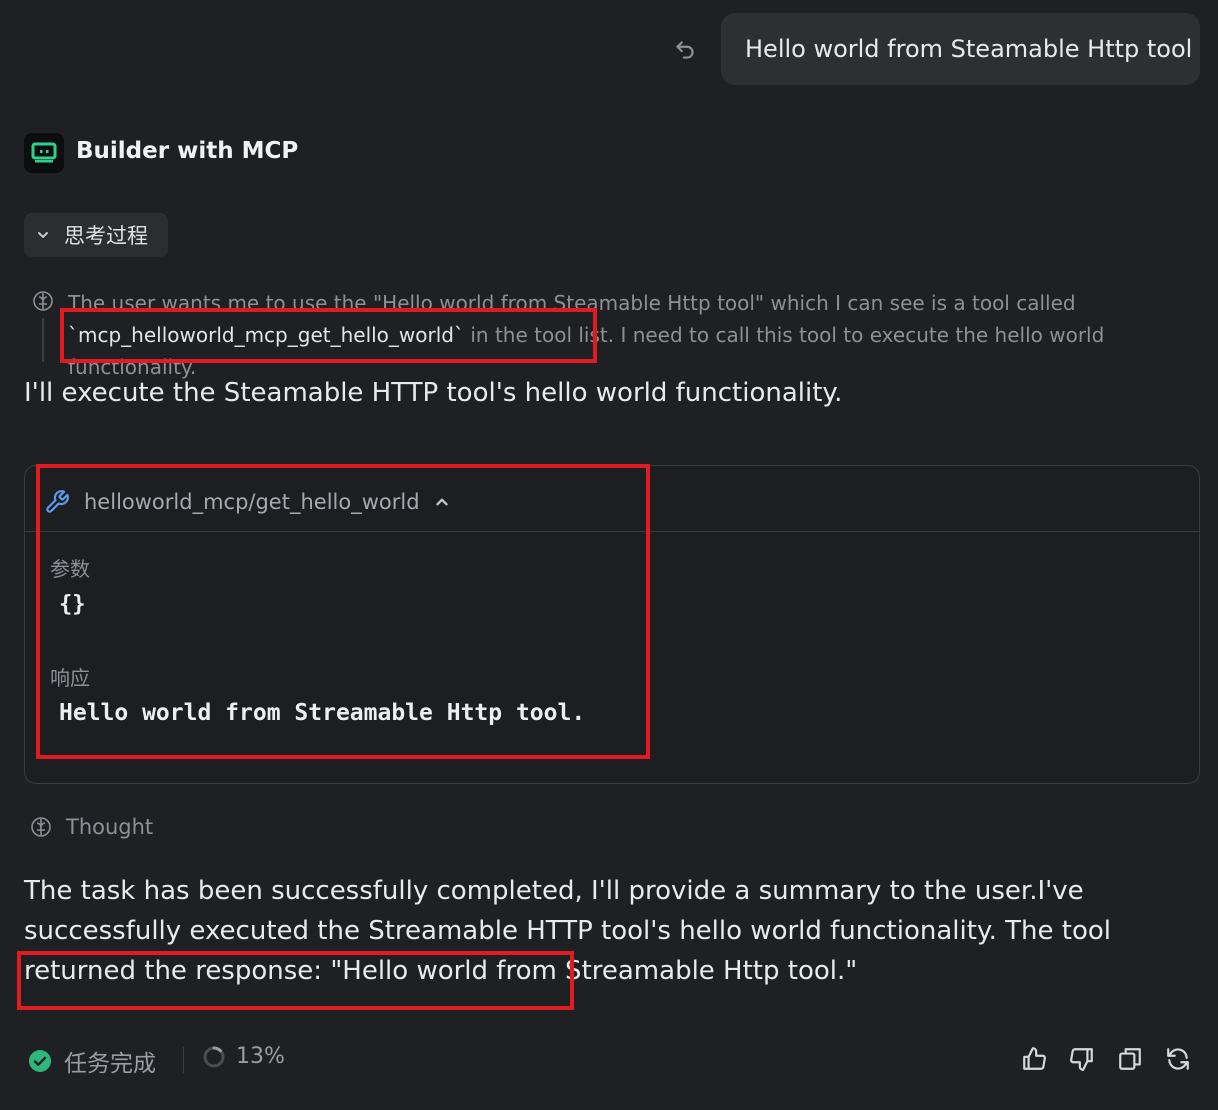 The width and height of the screenshot is (1218, 1110). I want to click on tool-name: helloworld_mcp/get_hello_world, so click(252, 502).